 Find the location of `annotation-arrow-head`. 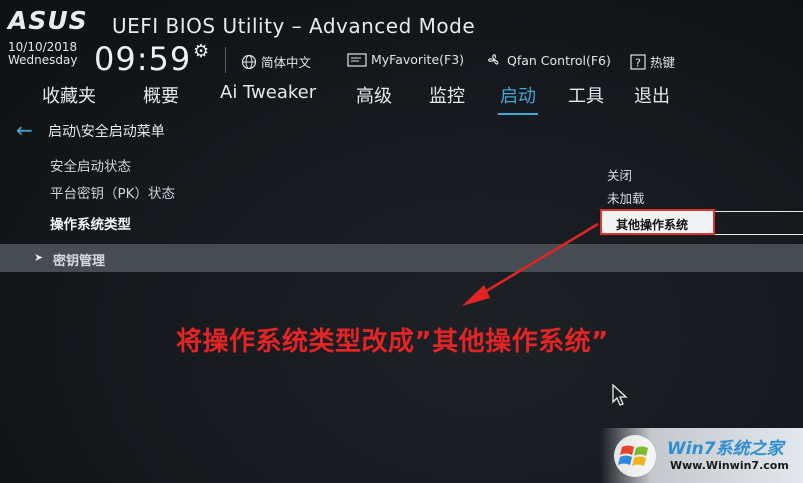

annotation-arrow-head is located at coordinates (476, 295).